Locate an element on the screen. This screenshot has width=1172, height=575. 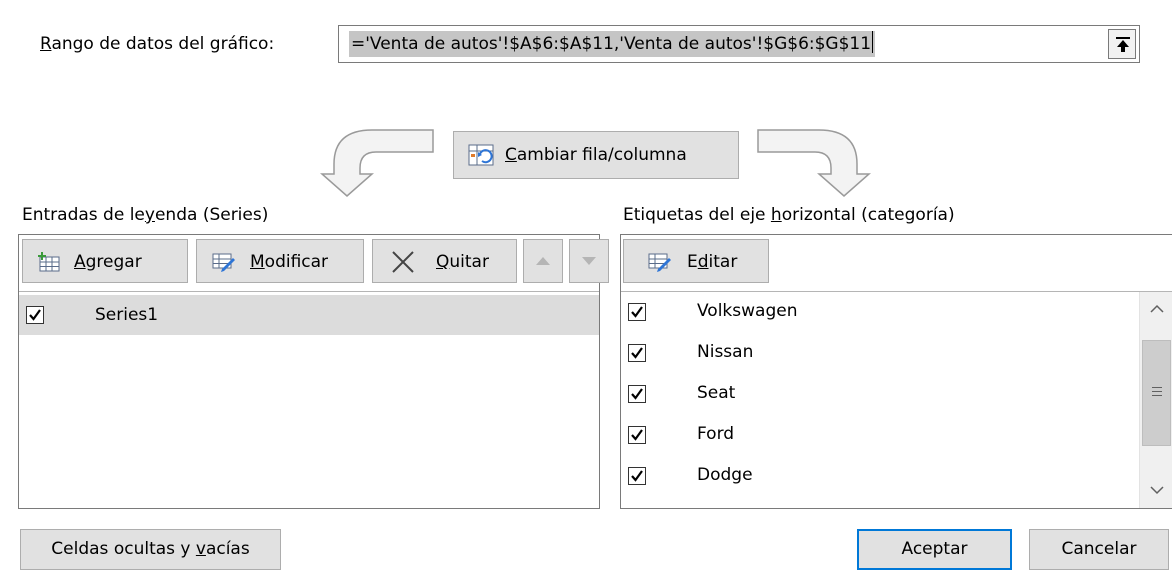
category-label: Dodge is located at coordinates (725, 475).